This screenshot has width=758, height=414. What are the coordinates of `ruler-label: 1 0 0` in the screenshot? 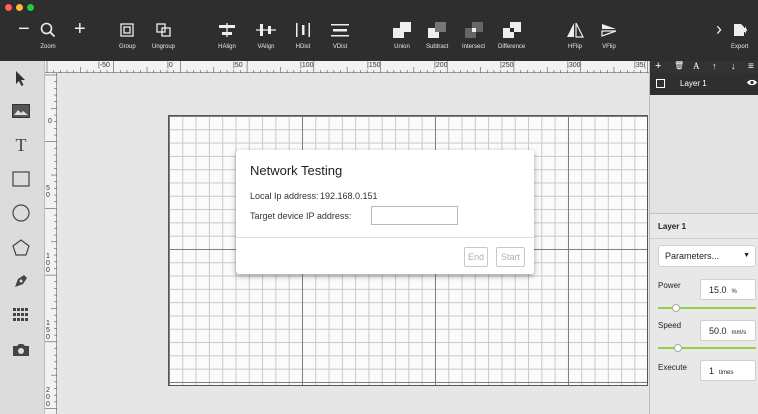 It's located at (48, 263).